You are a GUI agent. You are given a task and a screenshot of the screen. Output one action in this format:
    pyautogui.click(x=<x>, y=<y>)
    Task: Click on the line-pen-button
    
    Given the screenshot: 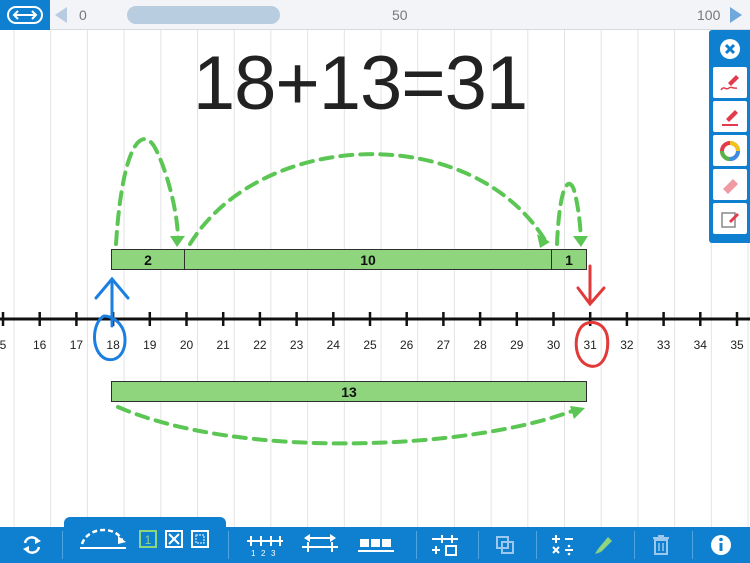 What is the action you would take?
    pyautogui.click(x=730, y=116)
    